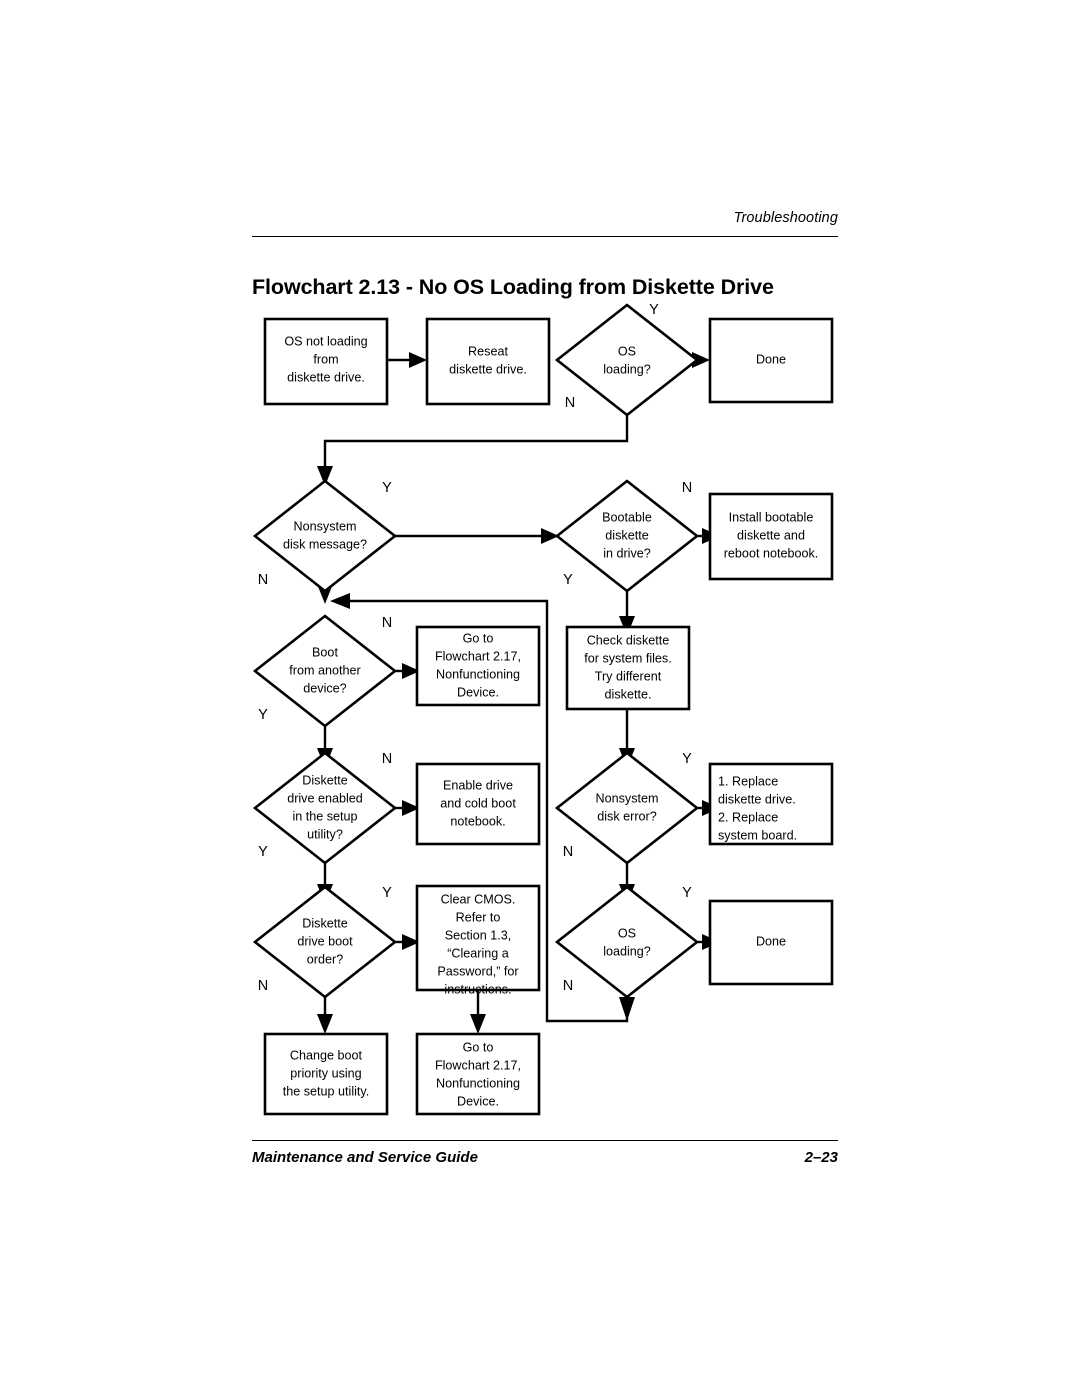 The image size is (1080, 1397). I want to click on branch-label-osloading2-yes: Y, so click(687, 893).